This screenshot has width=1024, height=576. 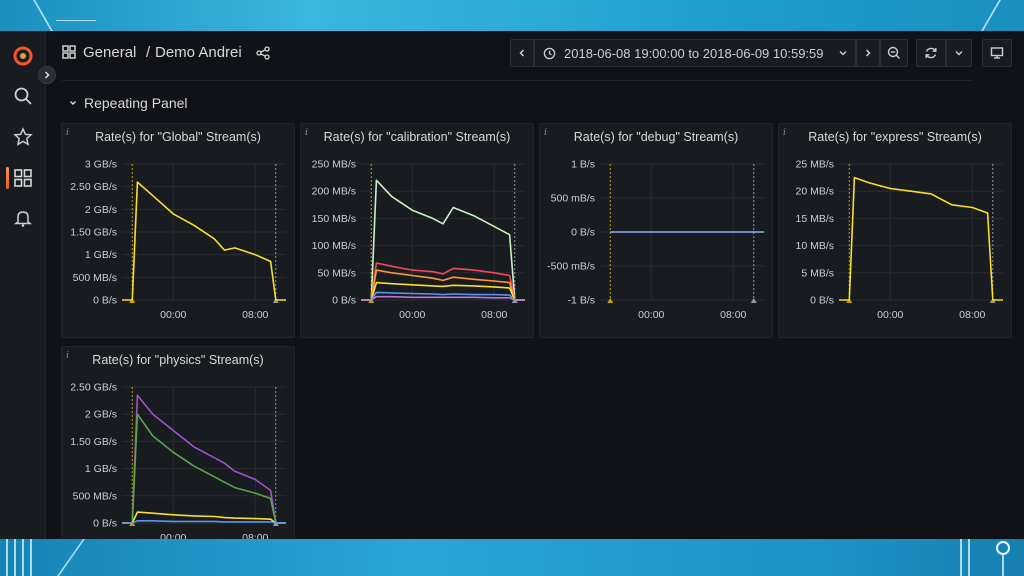 I want to click on sidebar, so click(x=23, y=285).